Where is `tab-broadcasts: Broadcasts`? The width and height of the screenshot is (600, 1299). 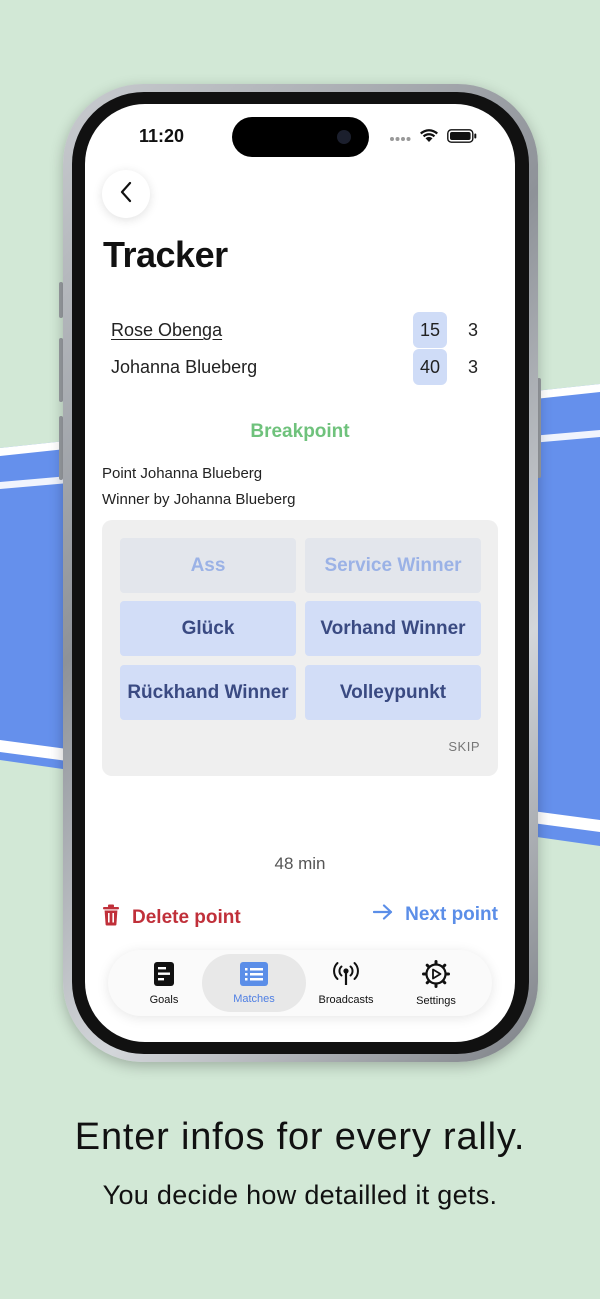
tab-broadcasts: Broadcasts is located at coordinates (346, 983).